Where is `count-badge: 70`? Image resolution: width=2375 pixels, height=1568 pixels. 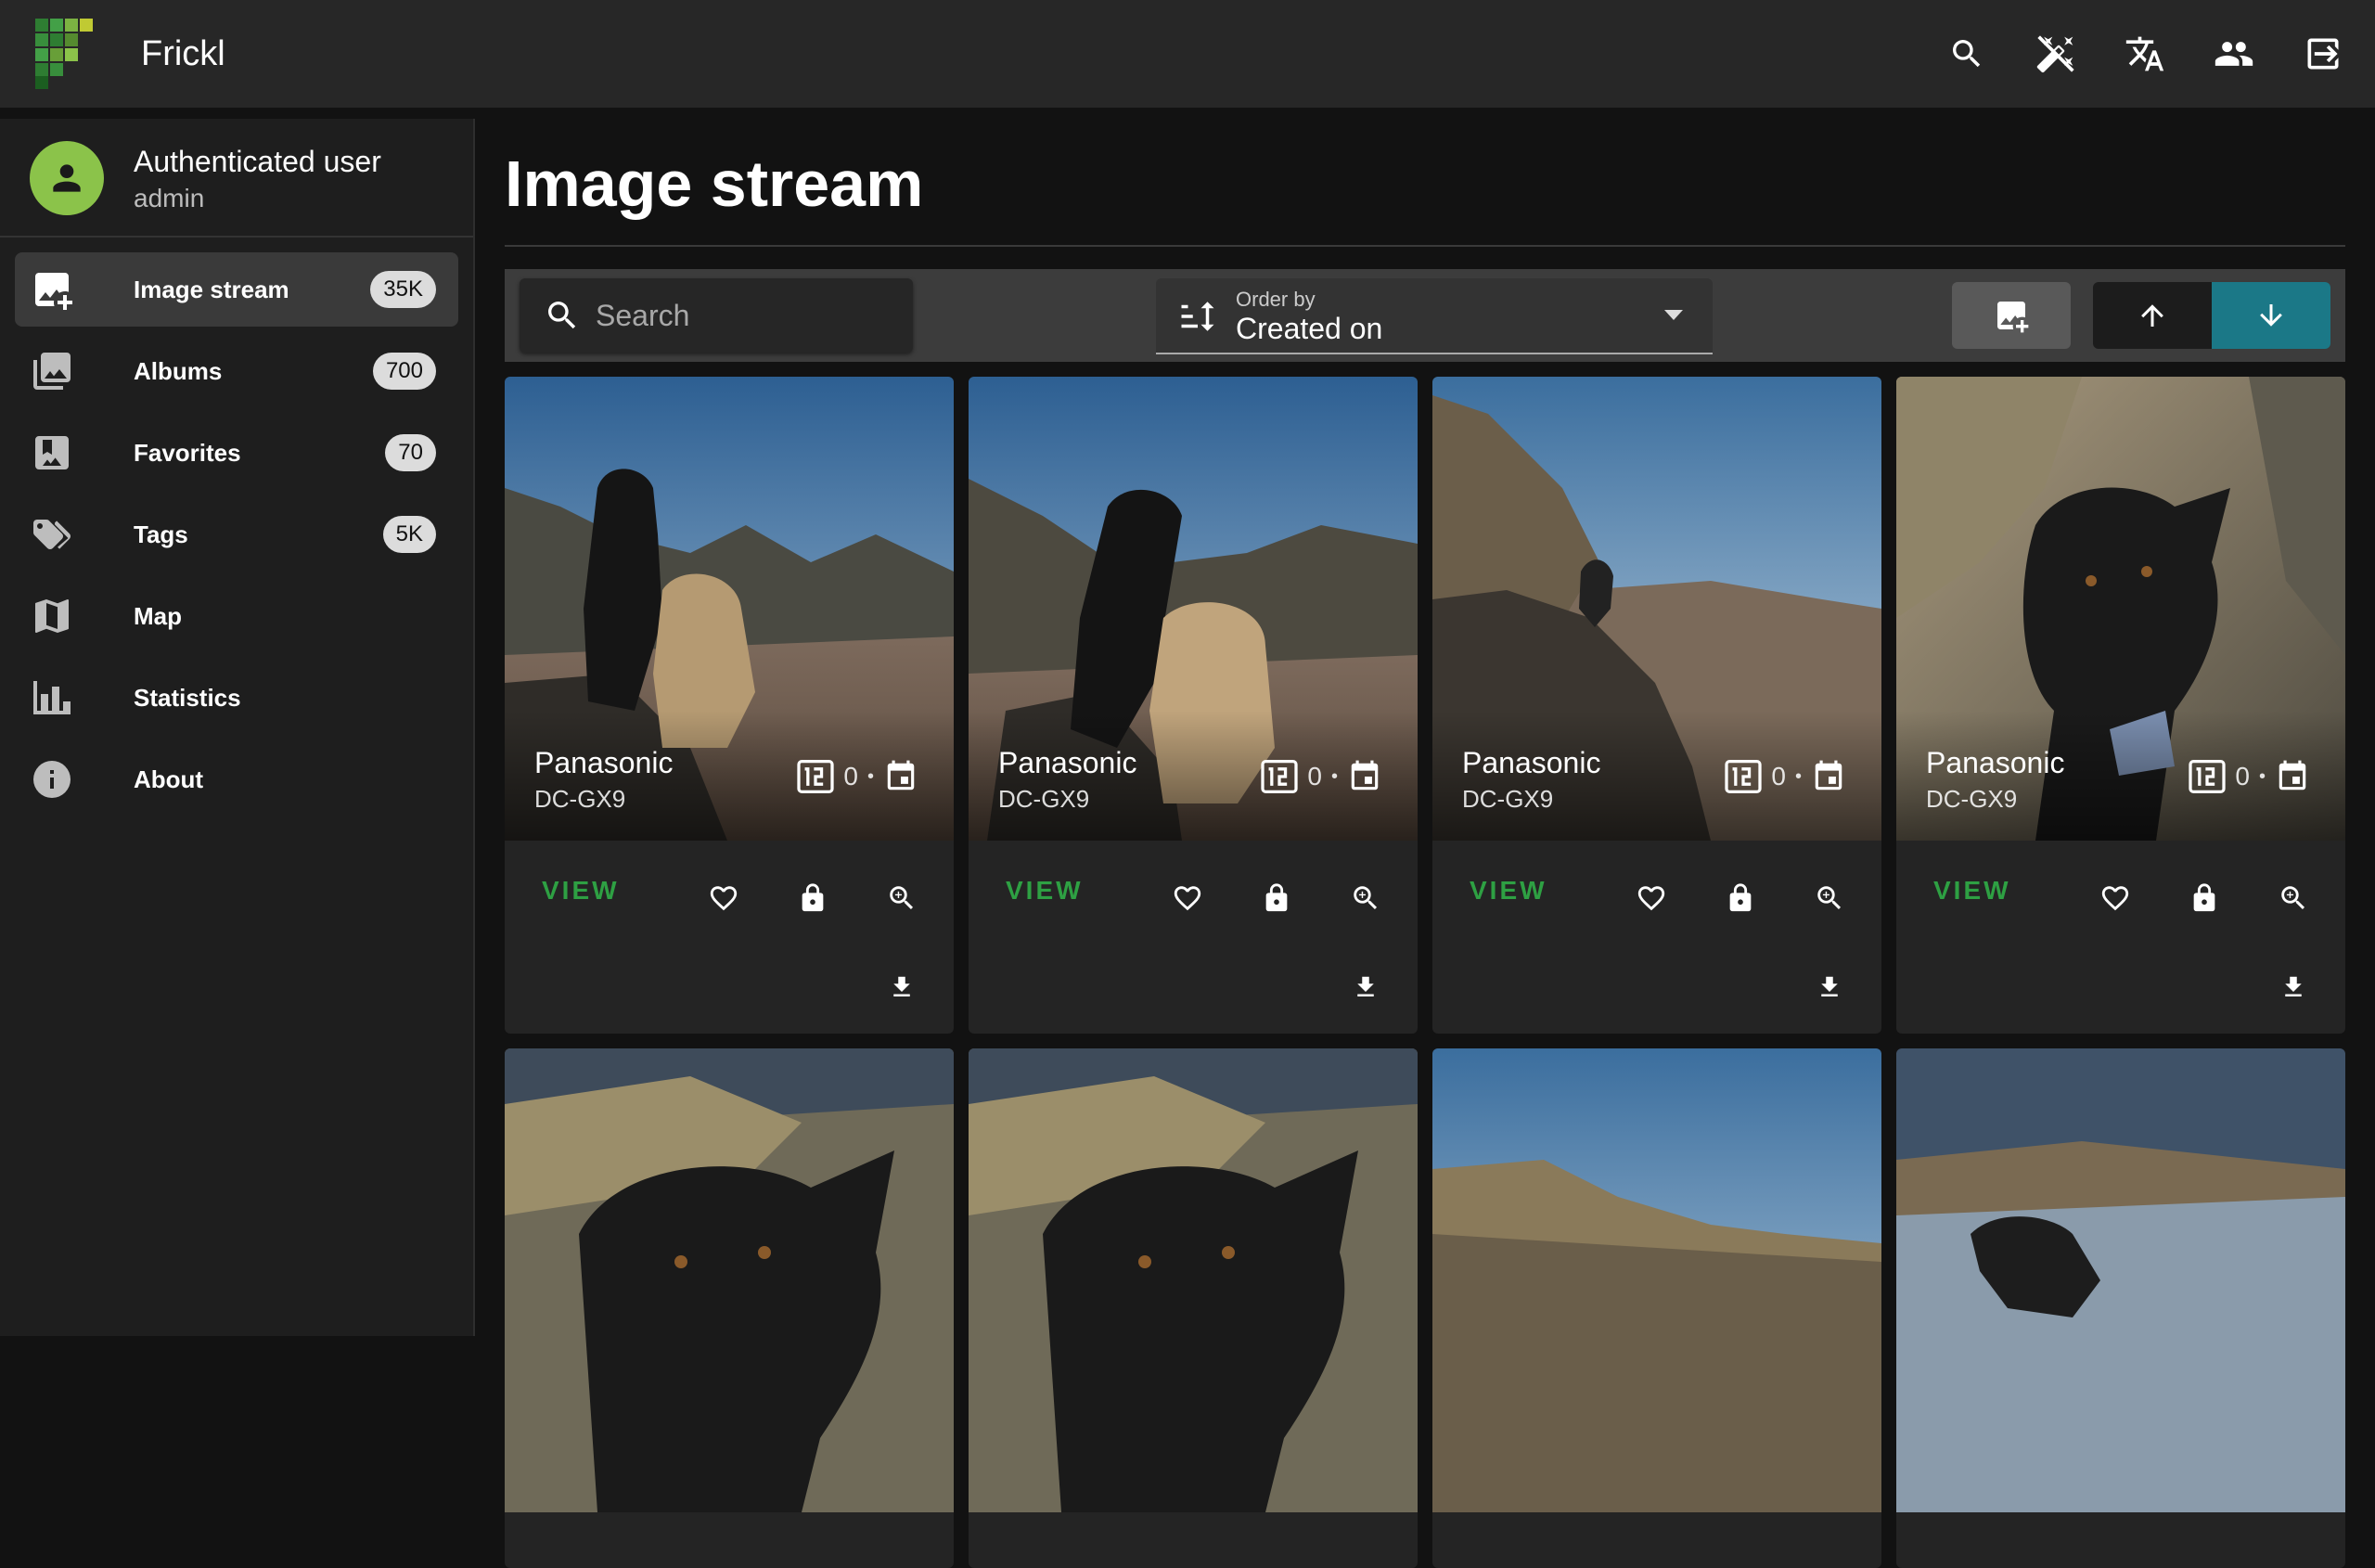 count-badge: 70 is located at coordinates (410, 453).